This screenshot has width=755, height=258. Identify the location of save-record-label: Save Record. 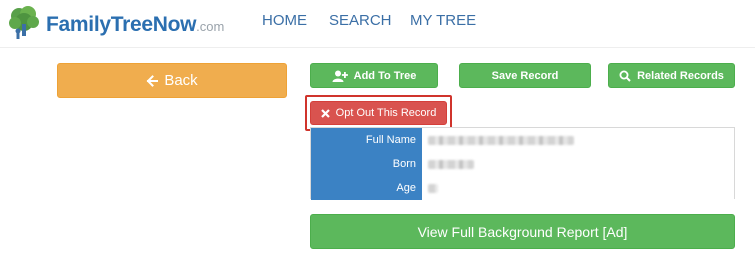
(525, 75).